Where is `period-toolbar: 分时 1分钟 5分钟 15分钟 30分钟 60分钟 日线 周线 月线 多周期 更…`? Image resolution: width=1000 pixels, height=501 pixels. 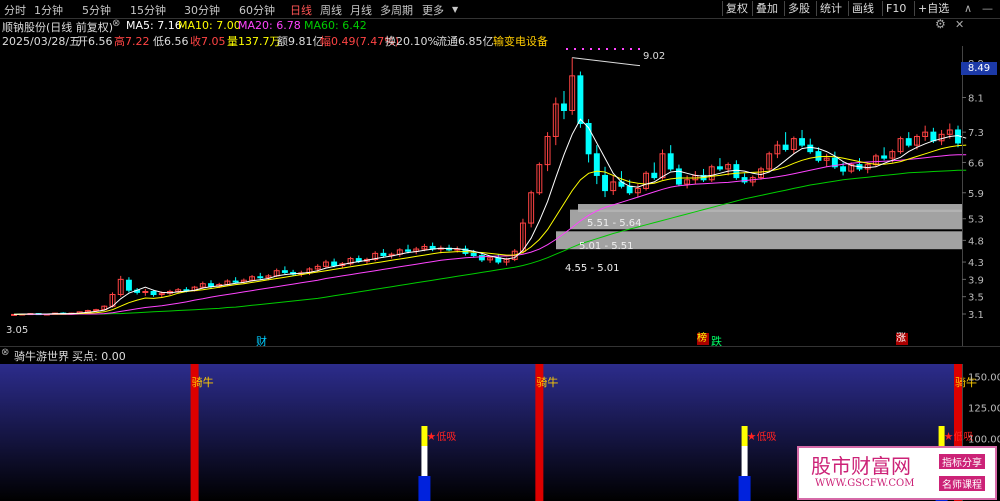 period-toolbar: 分时 1分钟 5分钟 15分钟 30分钟 60分钟 日线 周线 月线 多周期 更… is located at coordinates (500, 9).